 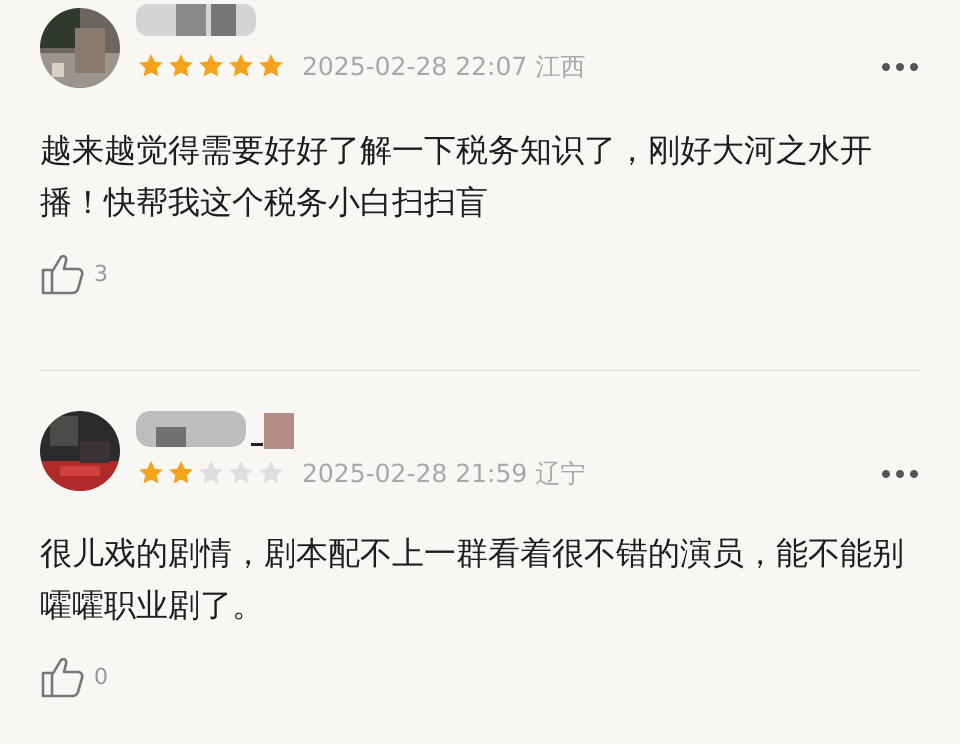 What do you see at coordinates (560, 66) in the screenshot?
I see `location: 江西` at bounding box center [560, 66].